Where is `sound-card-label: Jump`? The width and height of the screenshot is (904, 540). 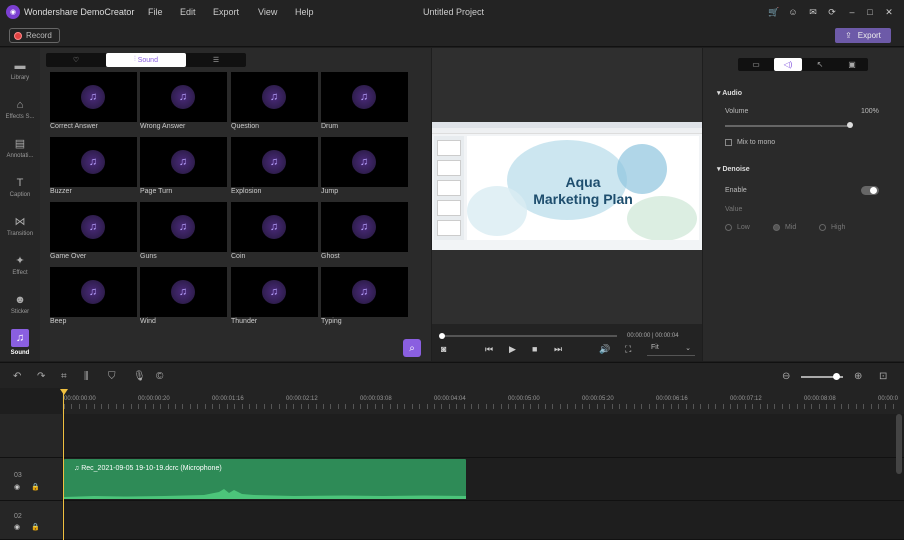
sound-card-label: Jump is located at coordinates (330, 191).